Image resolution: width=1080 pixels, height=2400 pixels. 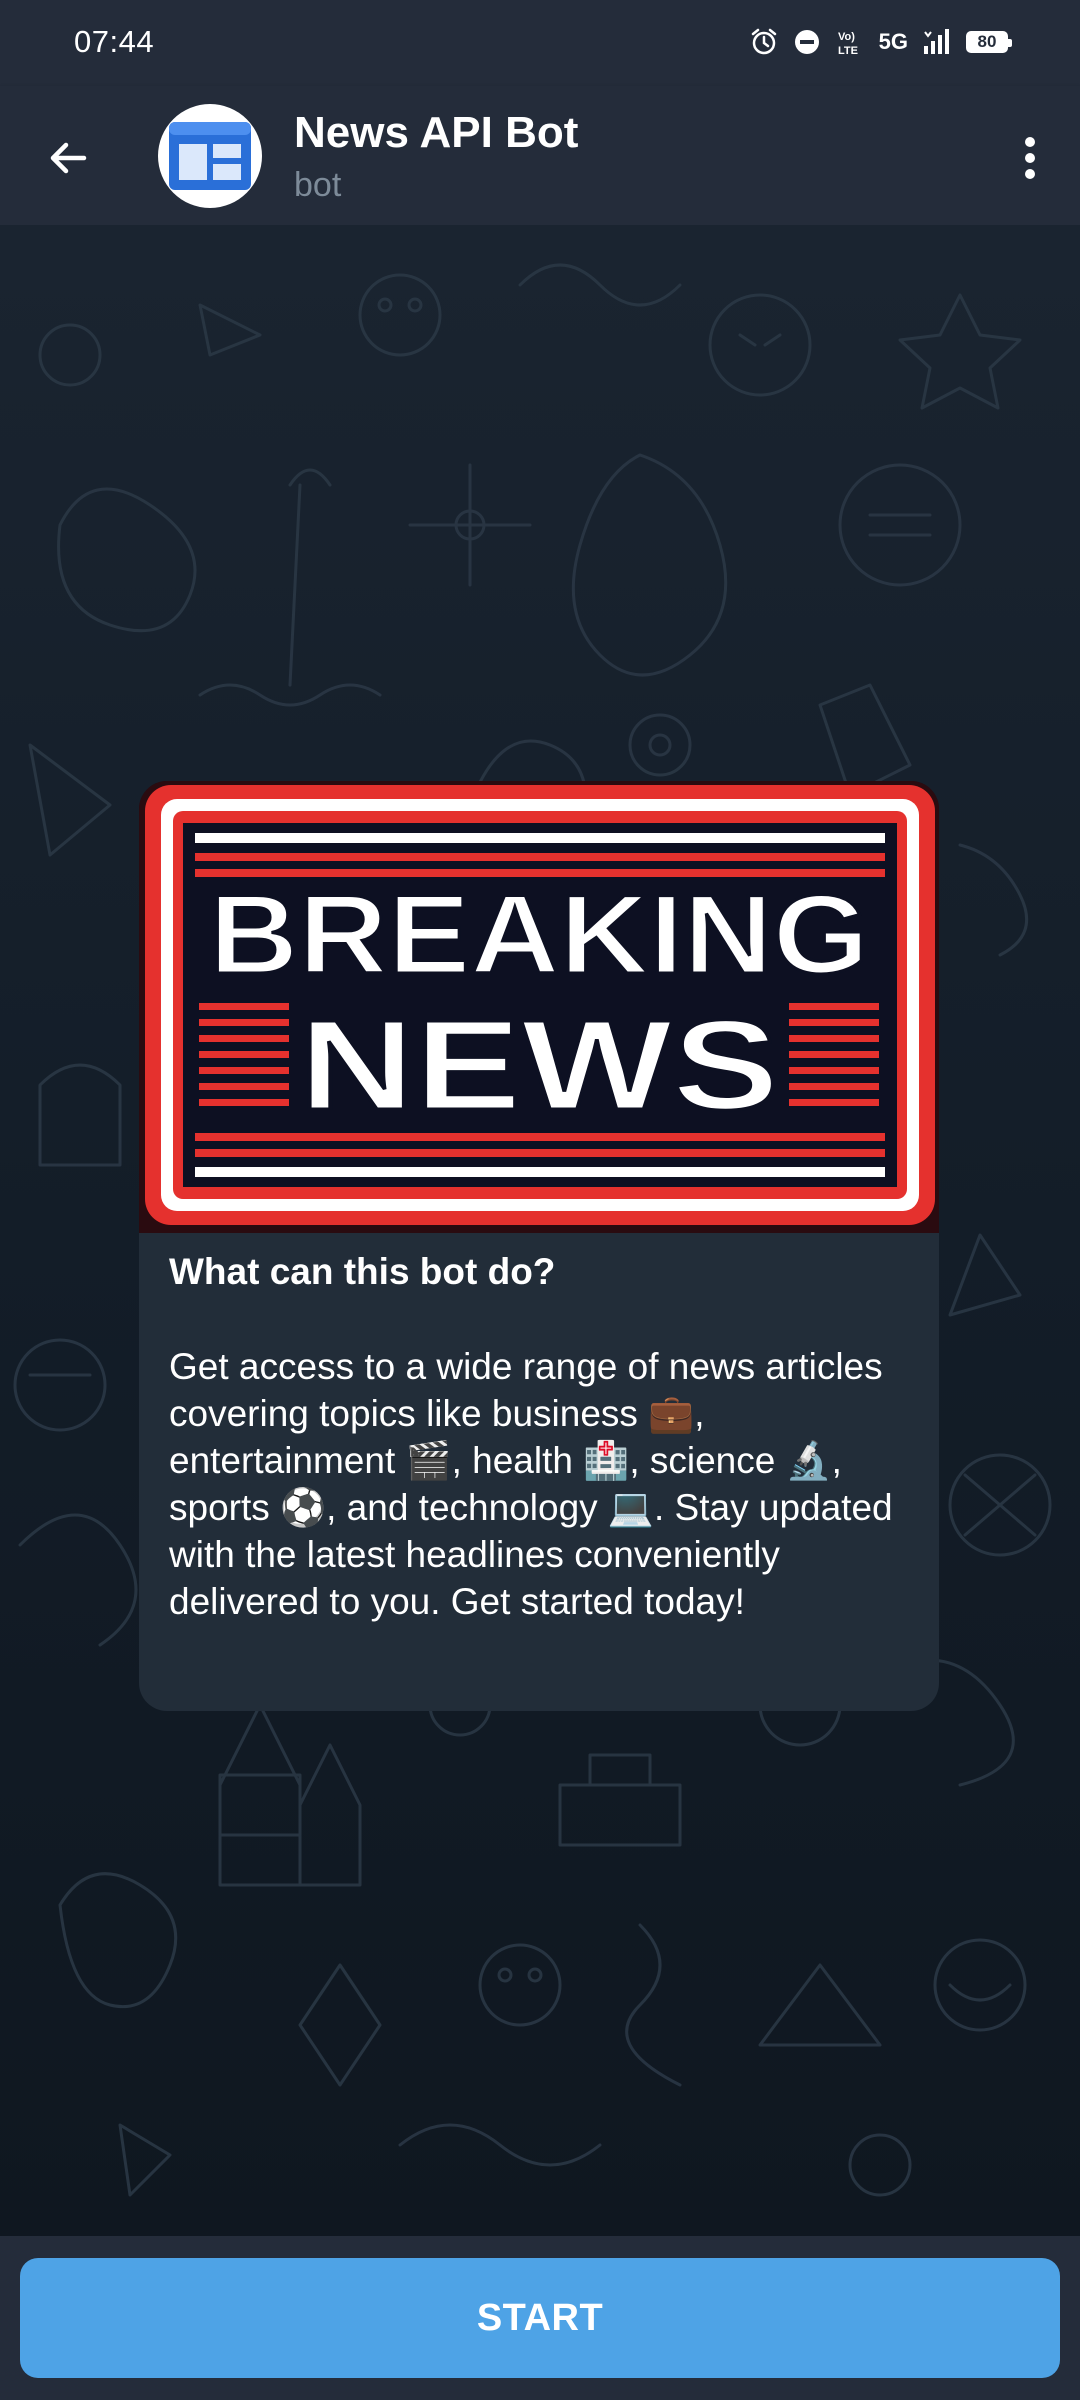 I want to click on image-text-news: NEWS, so click(x=539, y=1065).